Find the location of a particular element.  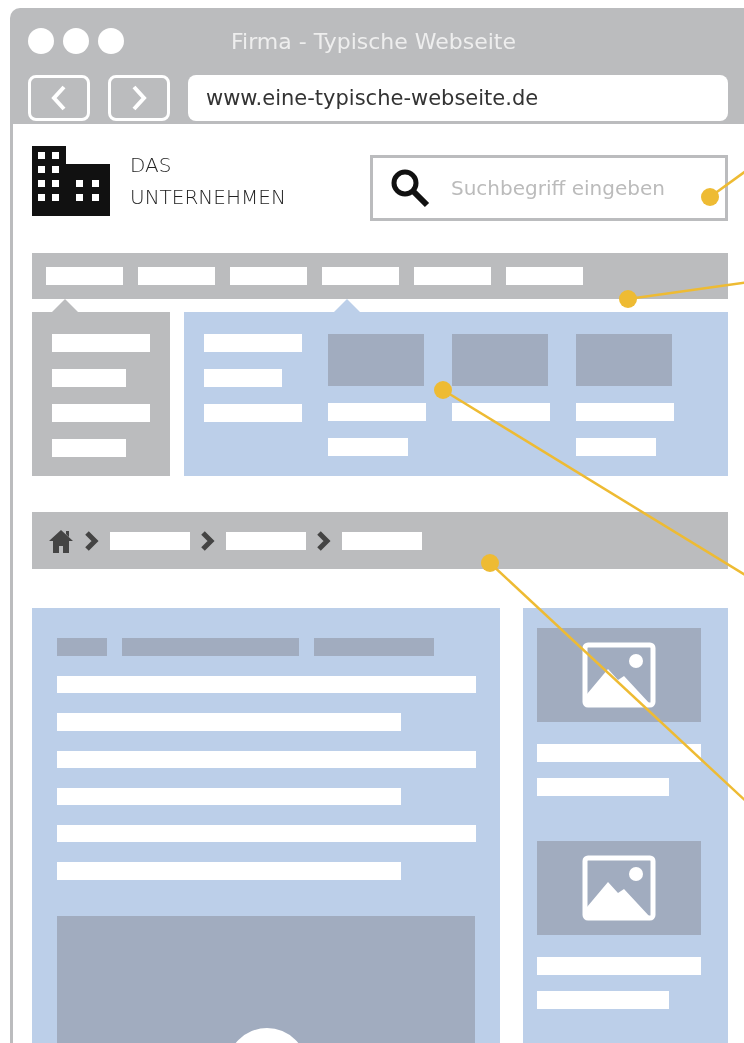

home-icon is located at coordinates (61, 540).